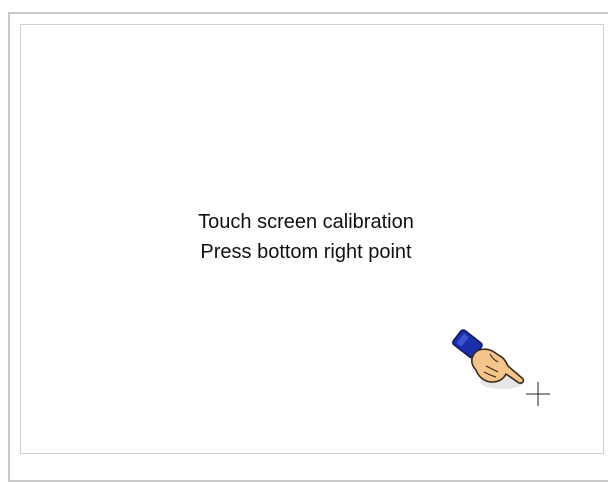 The height and width of the screenshot is (482, 608). What do you see at coordinates (488, 359) in the screenshot?
I see `pointing-hand-icon` at bounding box center [488, 359].